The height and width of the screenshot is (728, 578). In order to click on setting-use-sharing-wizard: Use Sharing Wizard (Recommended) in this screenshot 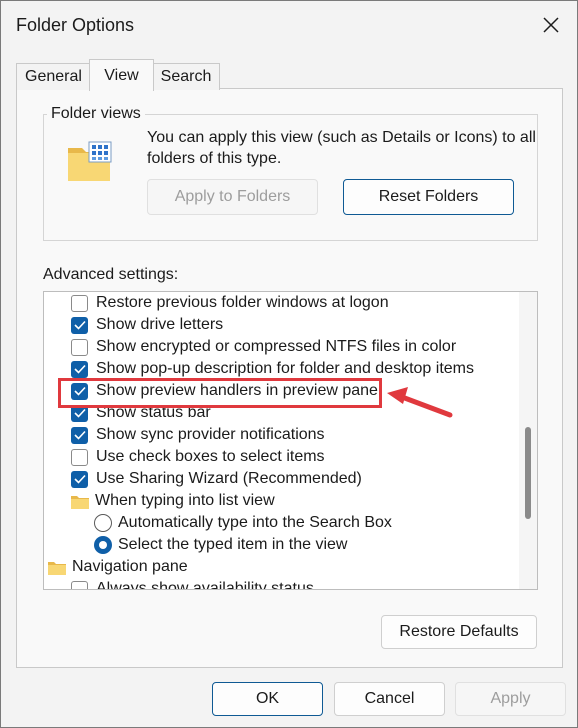, I will do `click(216, 479)`.